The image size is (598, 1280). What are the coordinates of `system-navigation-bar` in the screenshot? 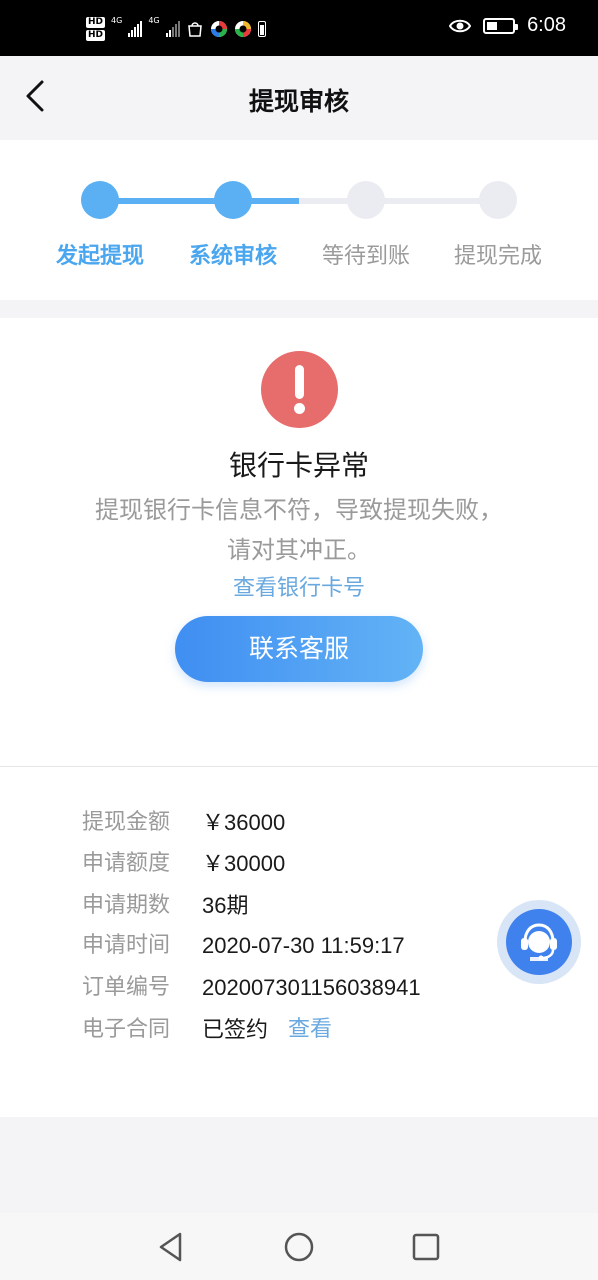 It's located at (299, 1246).